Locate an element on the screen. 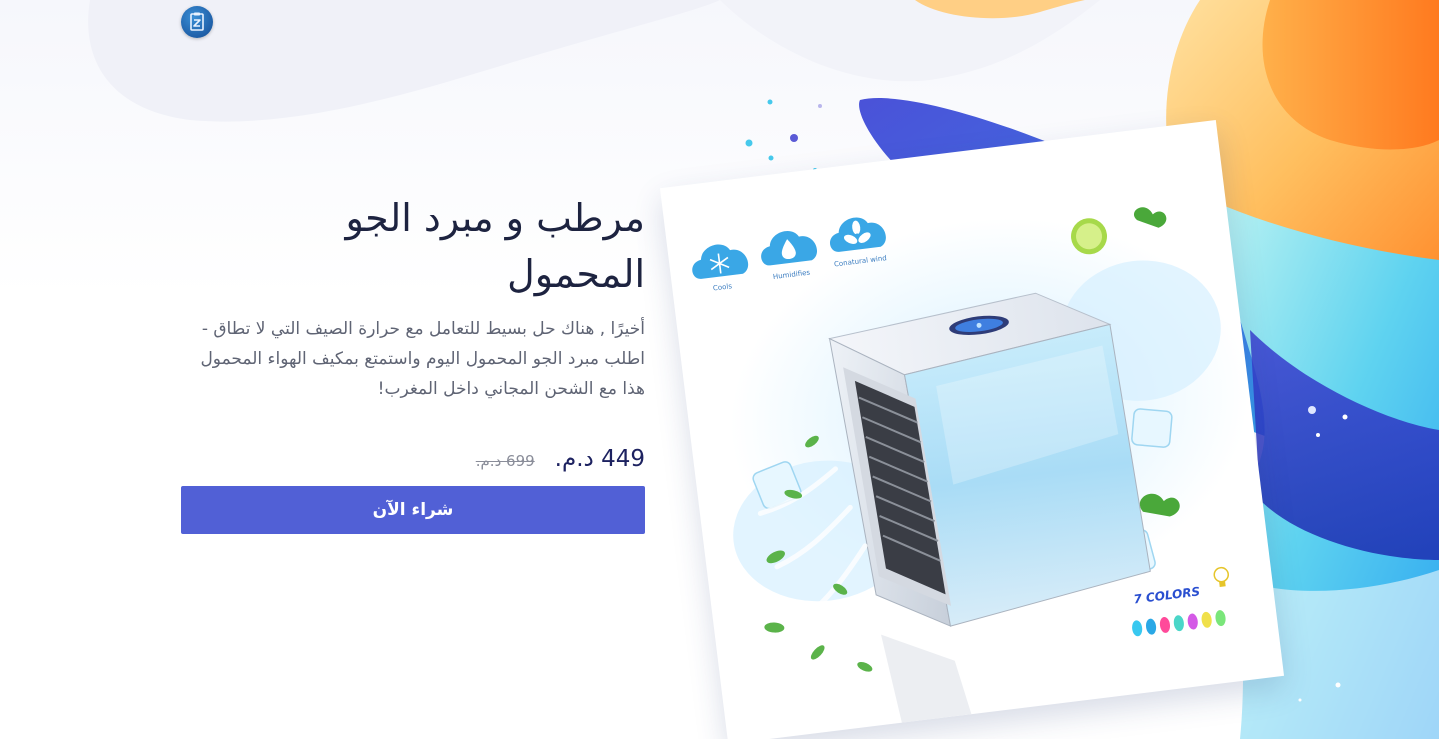  site-logo is located at coordinates (197, 22).